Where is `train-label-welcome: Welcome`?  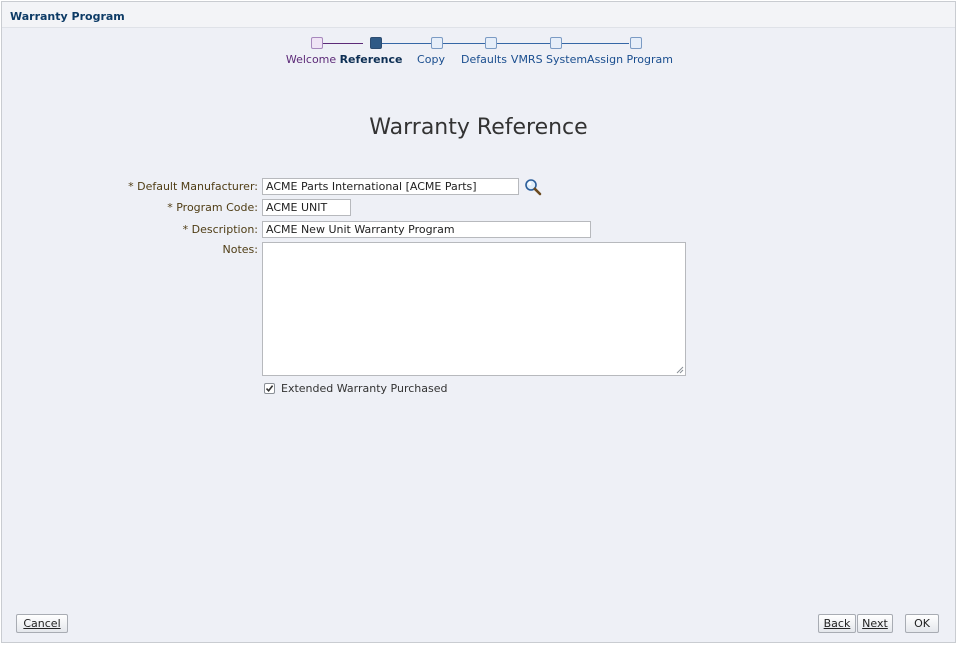 train-label-welcome: Welcome is located at coordinates (311, 59).